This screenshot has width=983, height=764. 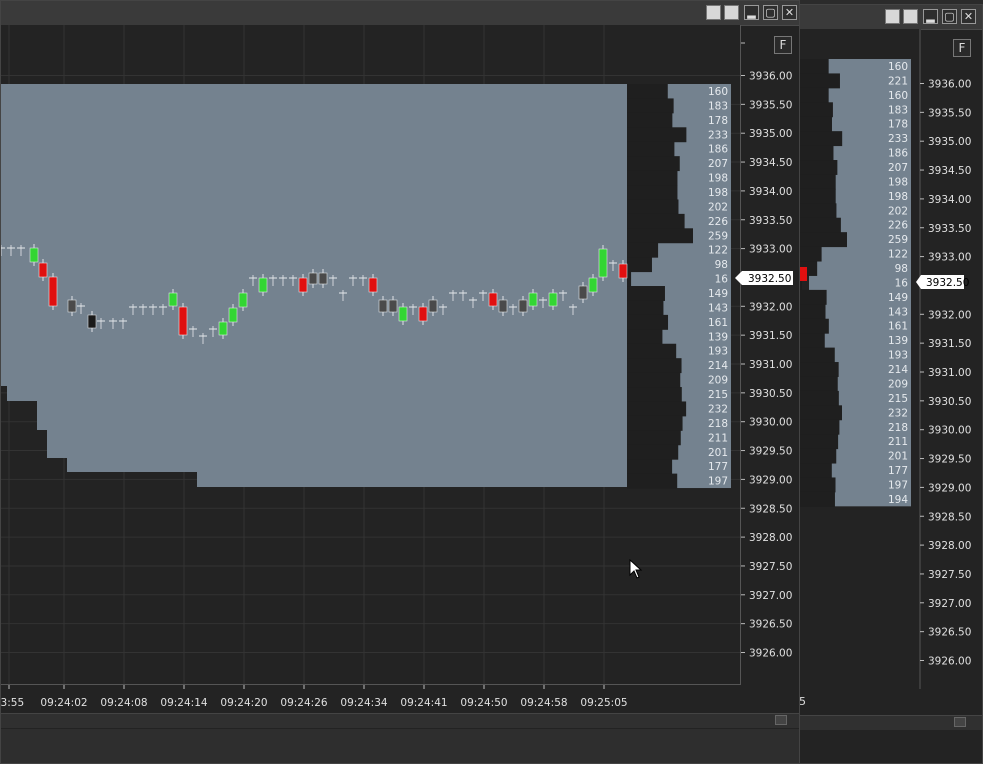 What do you see at coordinates (898, 226) in the screenshot?
I see `secondary-volume-label: 226` at bounding box center [898, 226].